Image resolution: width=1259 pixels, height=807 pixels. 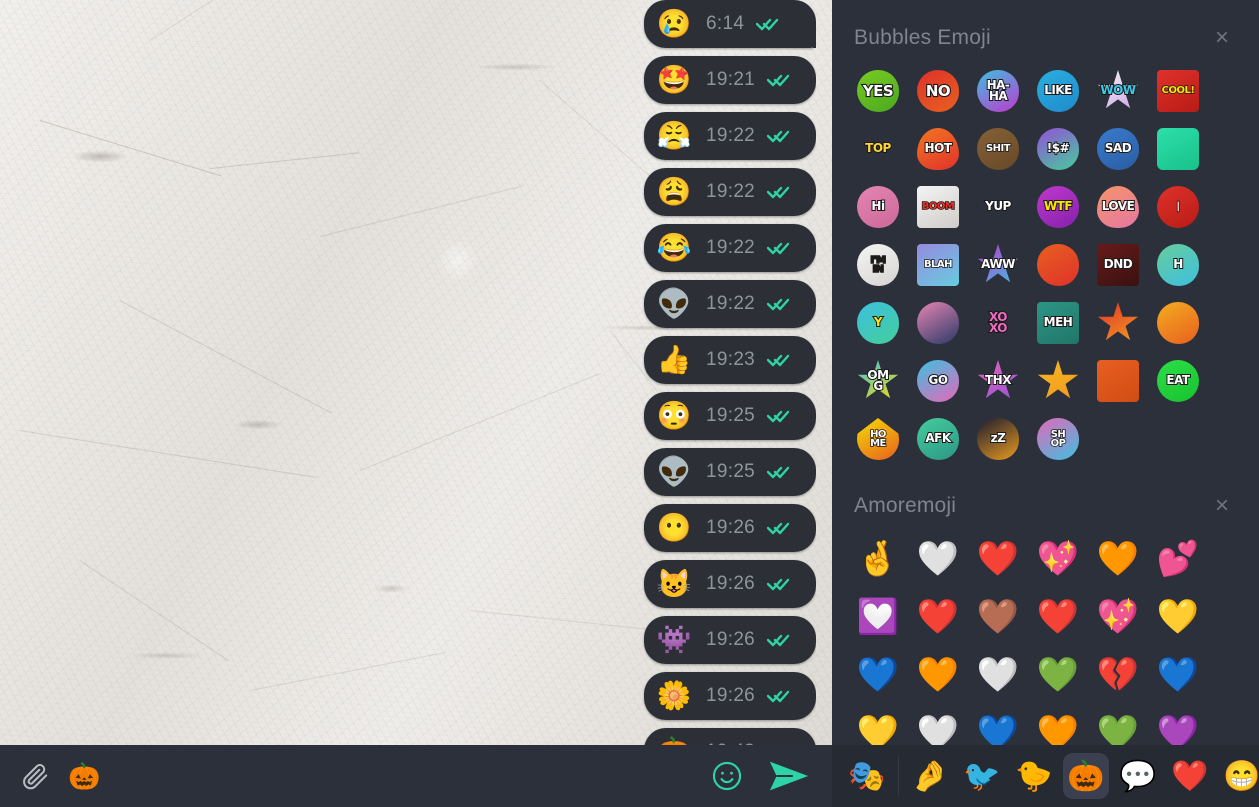 What do you see at coordinates (1190, 776) in the screenshot?
I see `tab-amoremoji-pack: ❤️` at bounding box center [1190, 776].